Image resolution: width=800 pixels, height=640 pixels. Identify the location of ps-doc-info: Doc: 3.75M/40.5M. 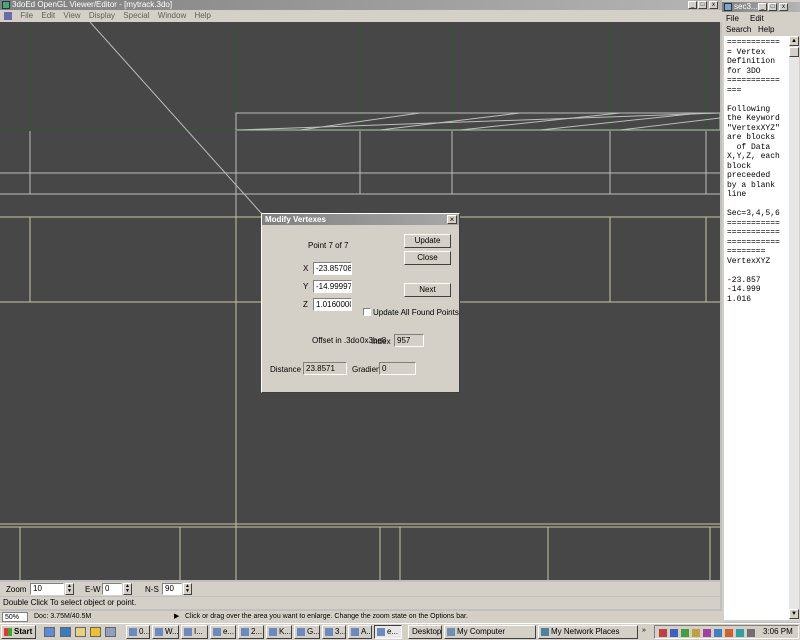
(63, 616).